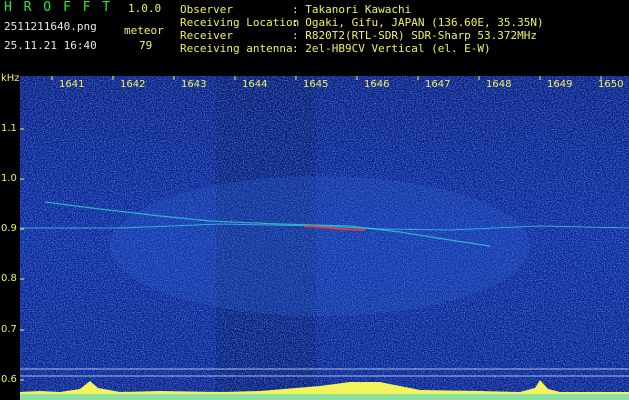 The height and width of the screenshot is (400, 629). Describe the element at coordinates (316, 84) in the screenshot. I see `time-tick: 1645` at that location.